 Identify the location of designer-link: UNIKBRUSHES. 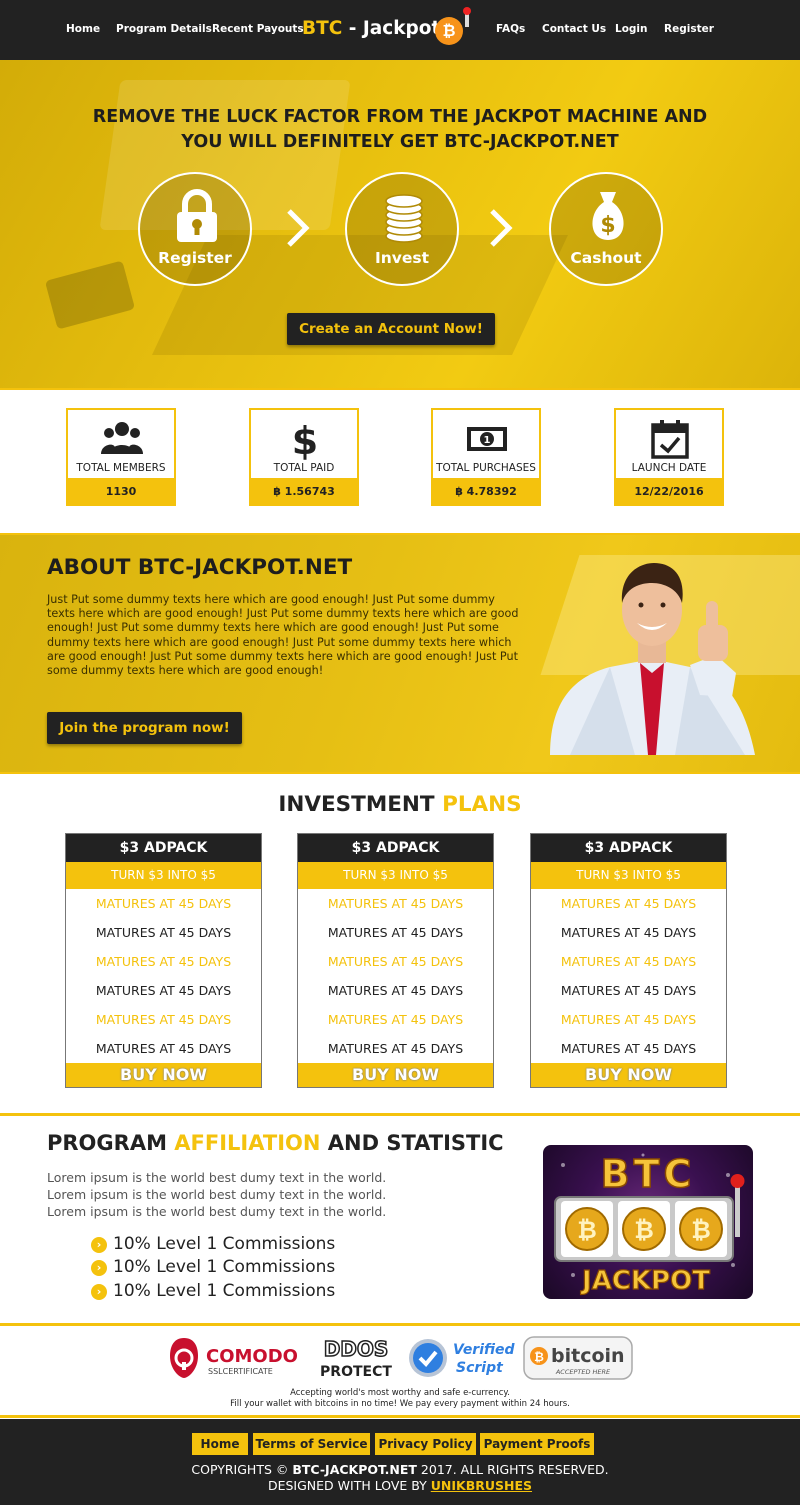
(481, 1485).